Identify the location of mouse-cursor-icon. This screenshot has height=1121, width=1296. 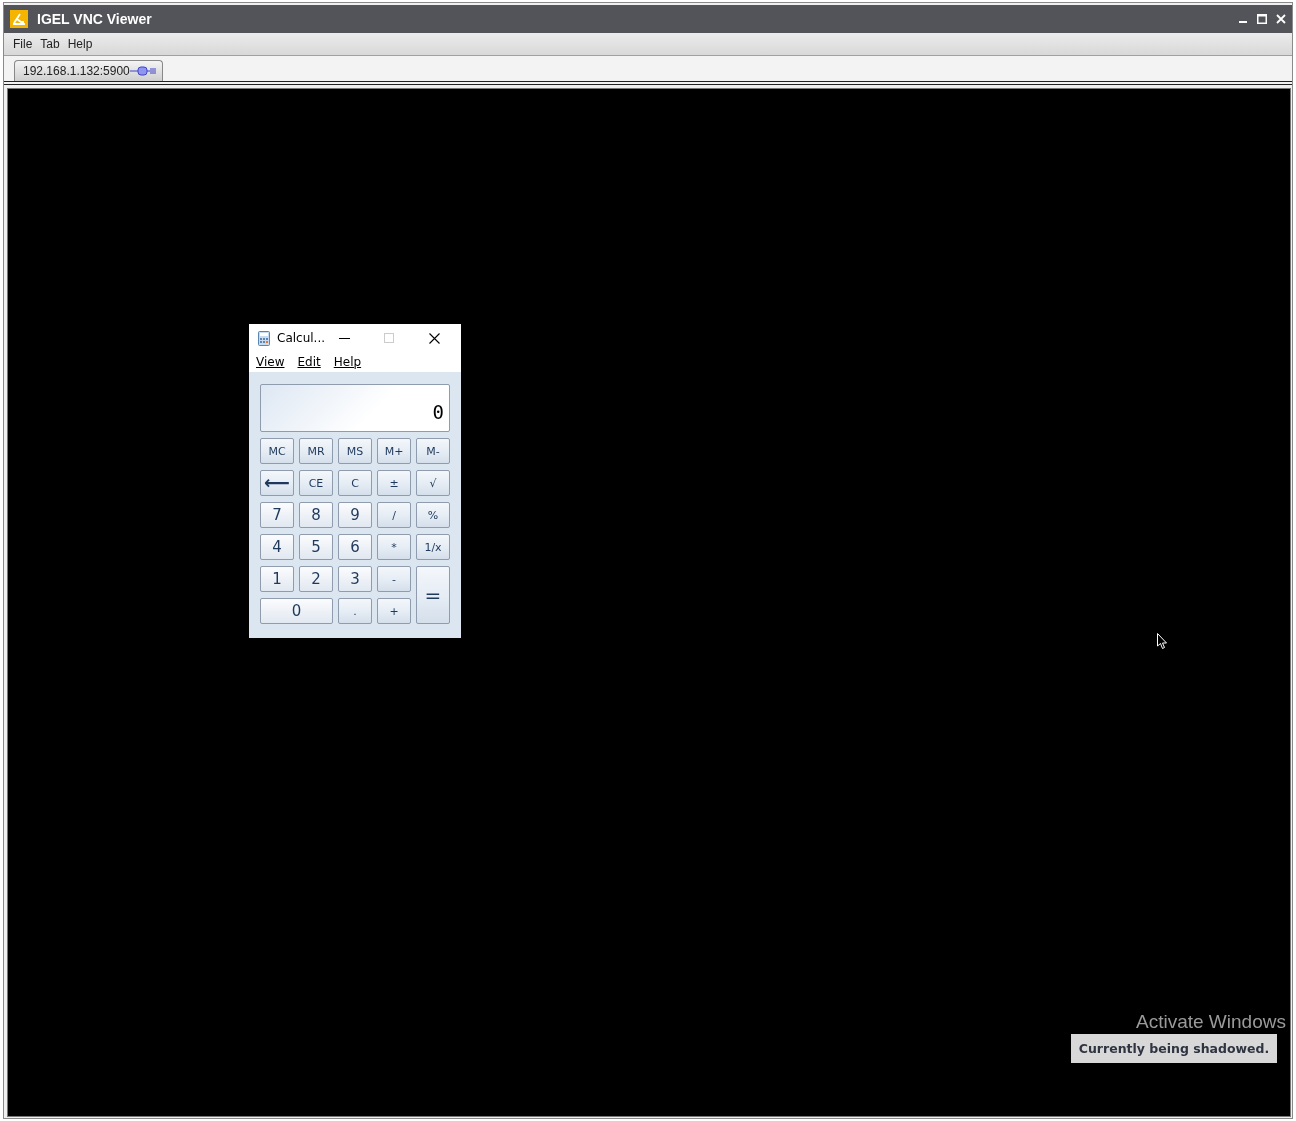
(1162, 641).